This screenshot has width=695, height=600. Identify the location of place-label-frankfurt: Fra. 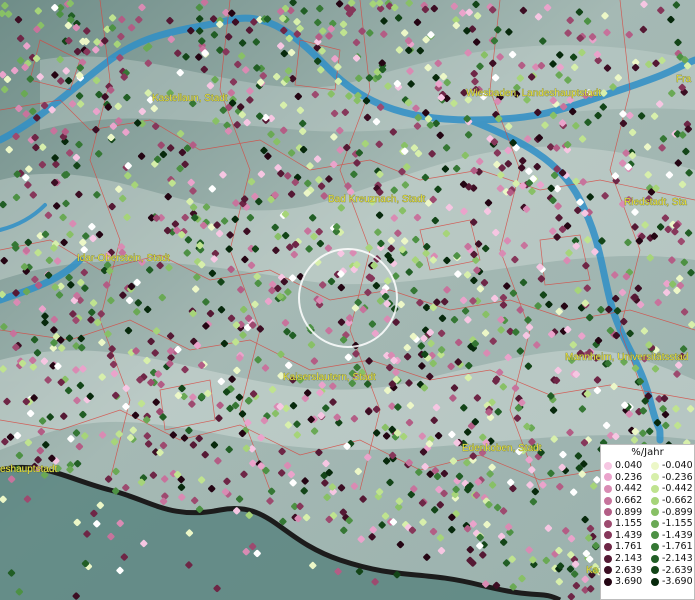
(683, 79).